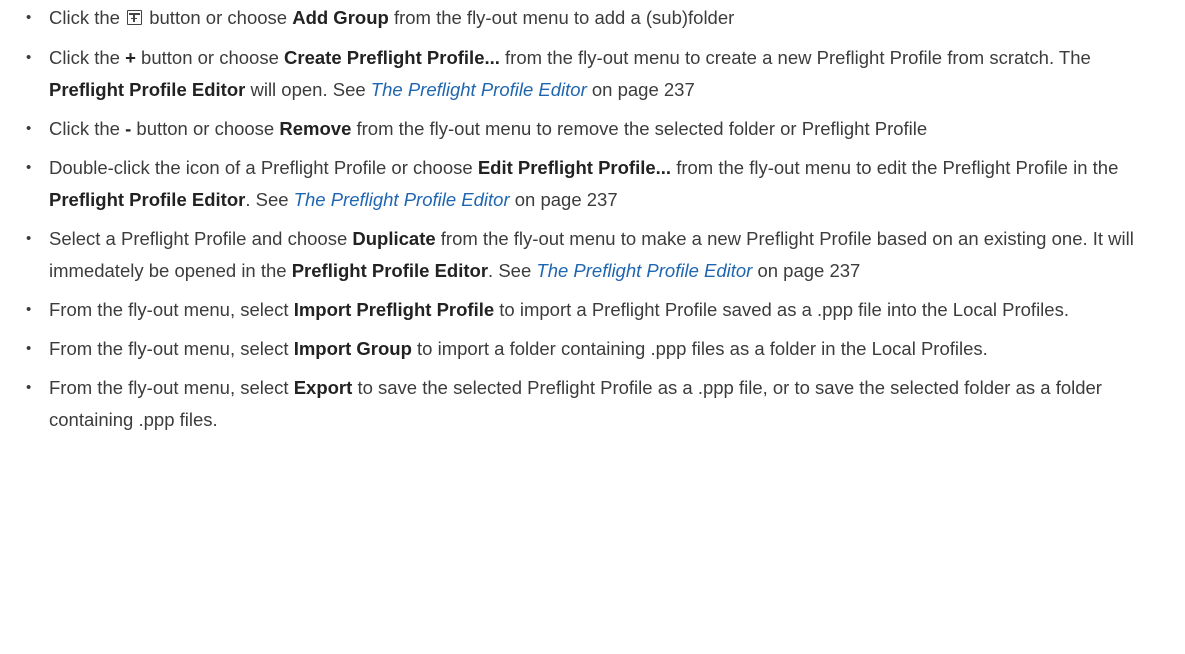  I want to click on menu-command-add-group: Add Group, so click(340, 17).